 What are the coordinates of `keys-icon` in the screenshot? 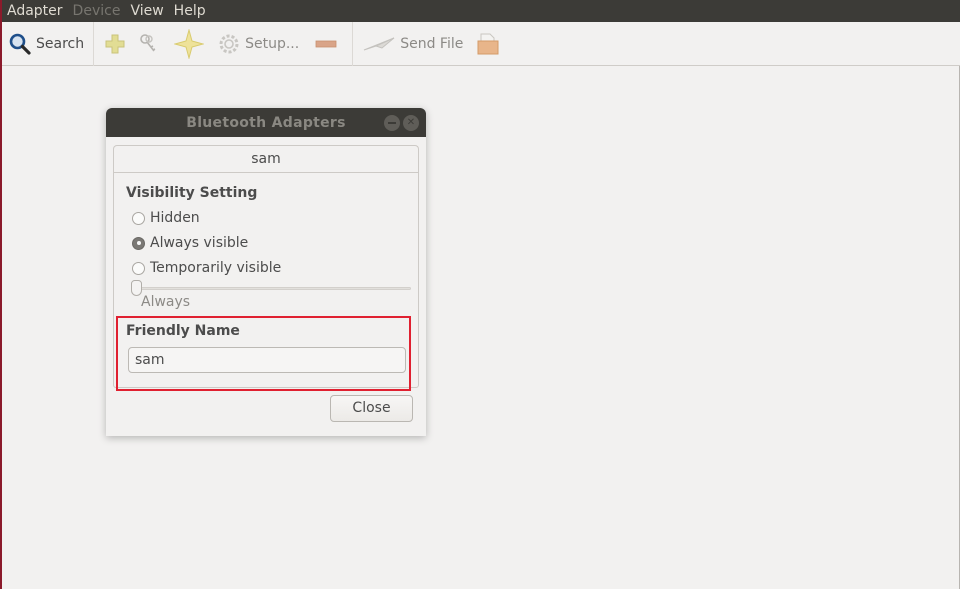 It's located at (148, 42).